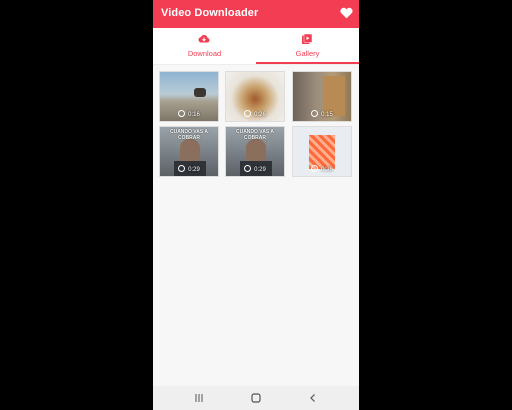 This screenshot has width=512, height=410. Describe the element at coordinates (189, 114) in the screenshot. I see `duration-label: 0:16` at that location.